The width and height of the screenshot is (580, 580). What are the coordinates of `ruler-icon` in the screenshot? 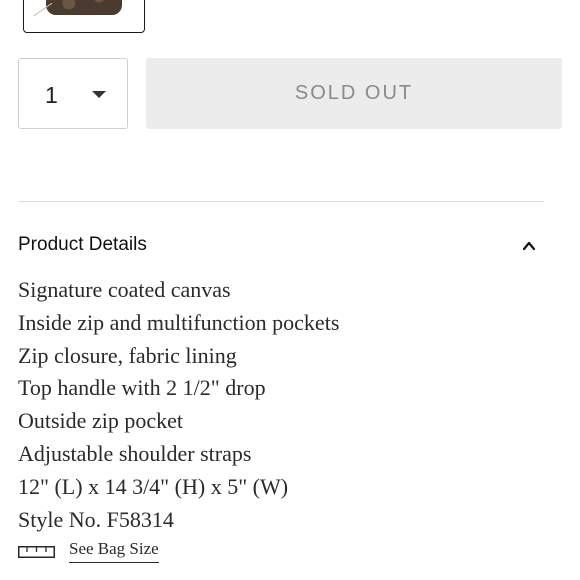 It's located at (36, 552).